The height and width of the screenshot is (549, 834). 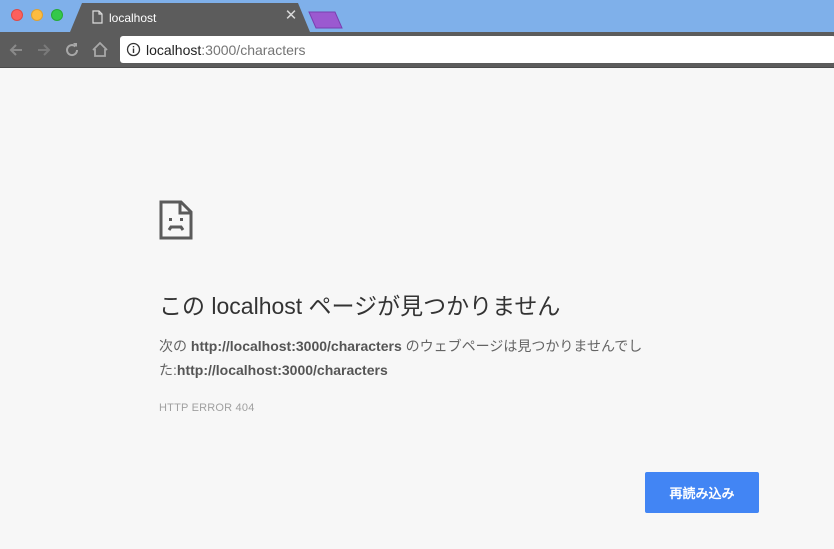 I want to click on tab-strip: localhost ✕, so click(x=417, y=16).